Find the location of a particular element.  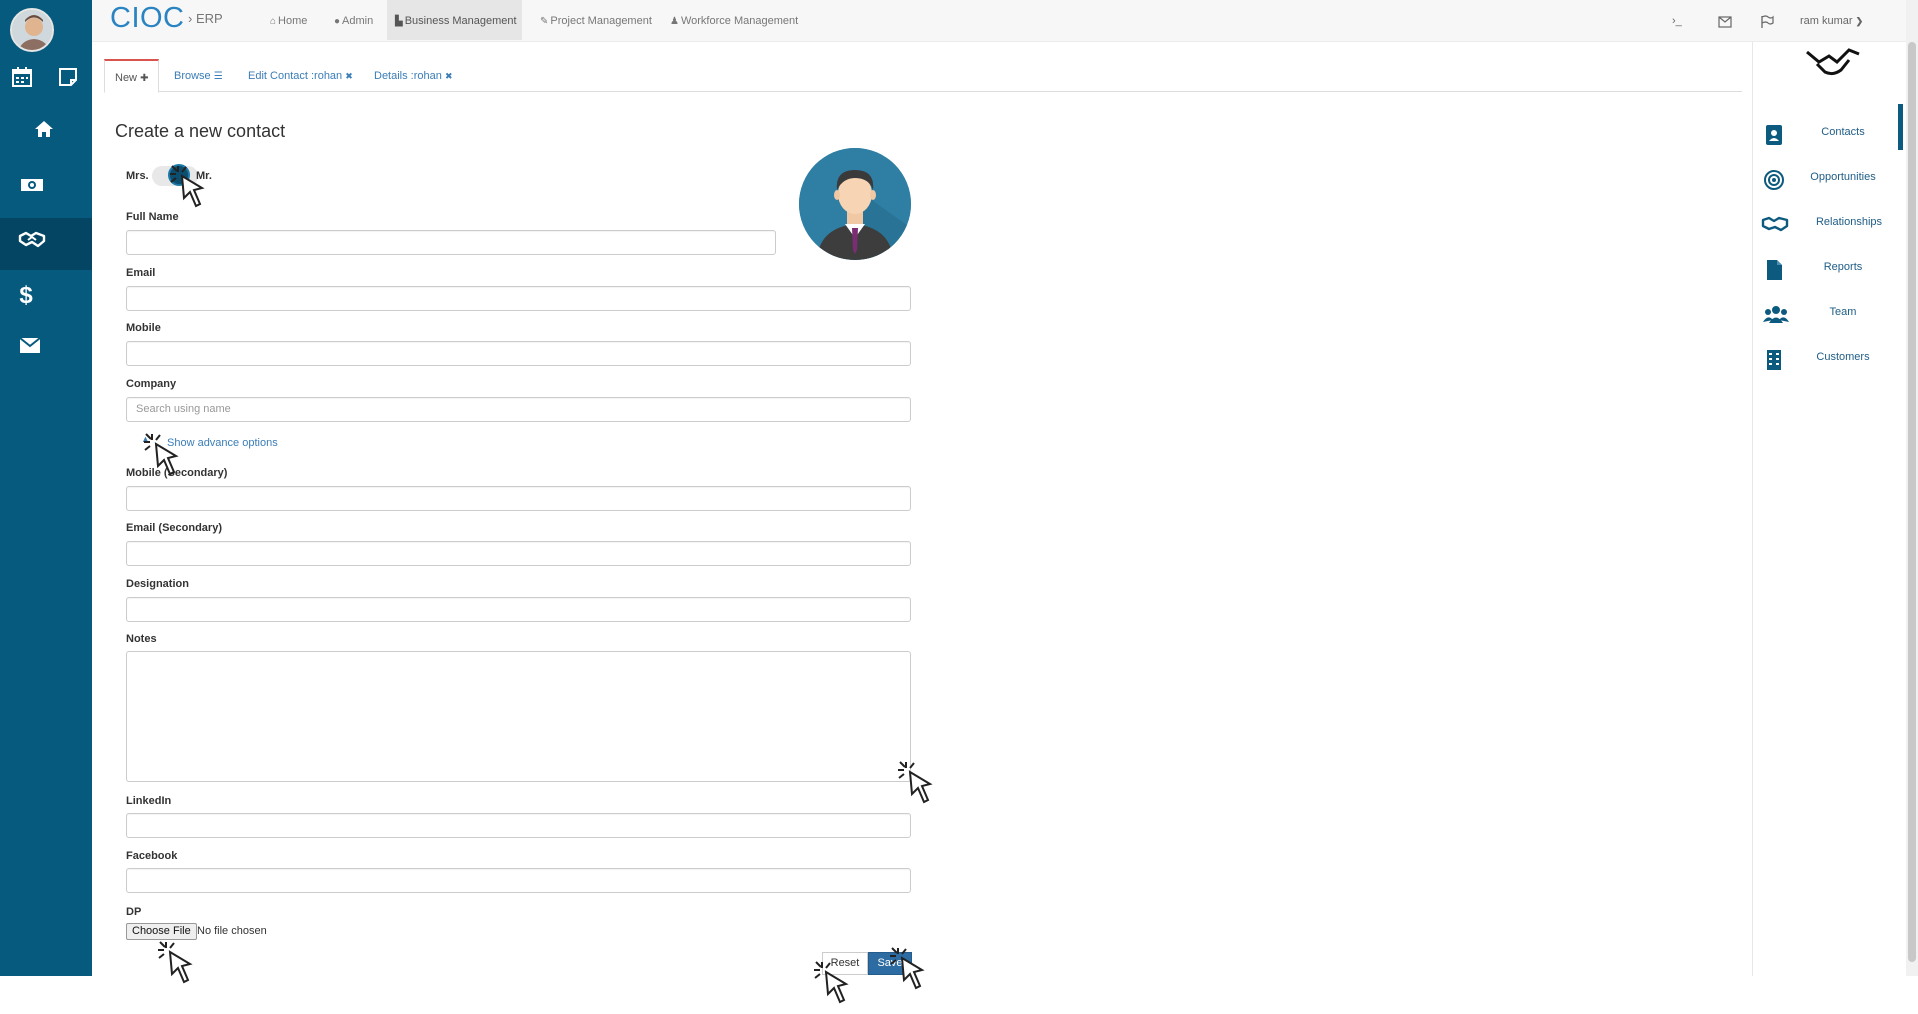

brand-subtitle: › ERP is located at coordinates (205, 18).